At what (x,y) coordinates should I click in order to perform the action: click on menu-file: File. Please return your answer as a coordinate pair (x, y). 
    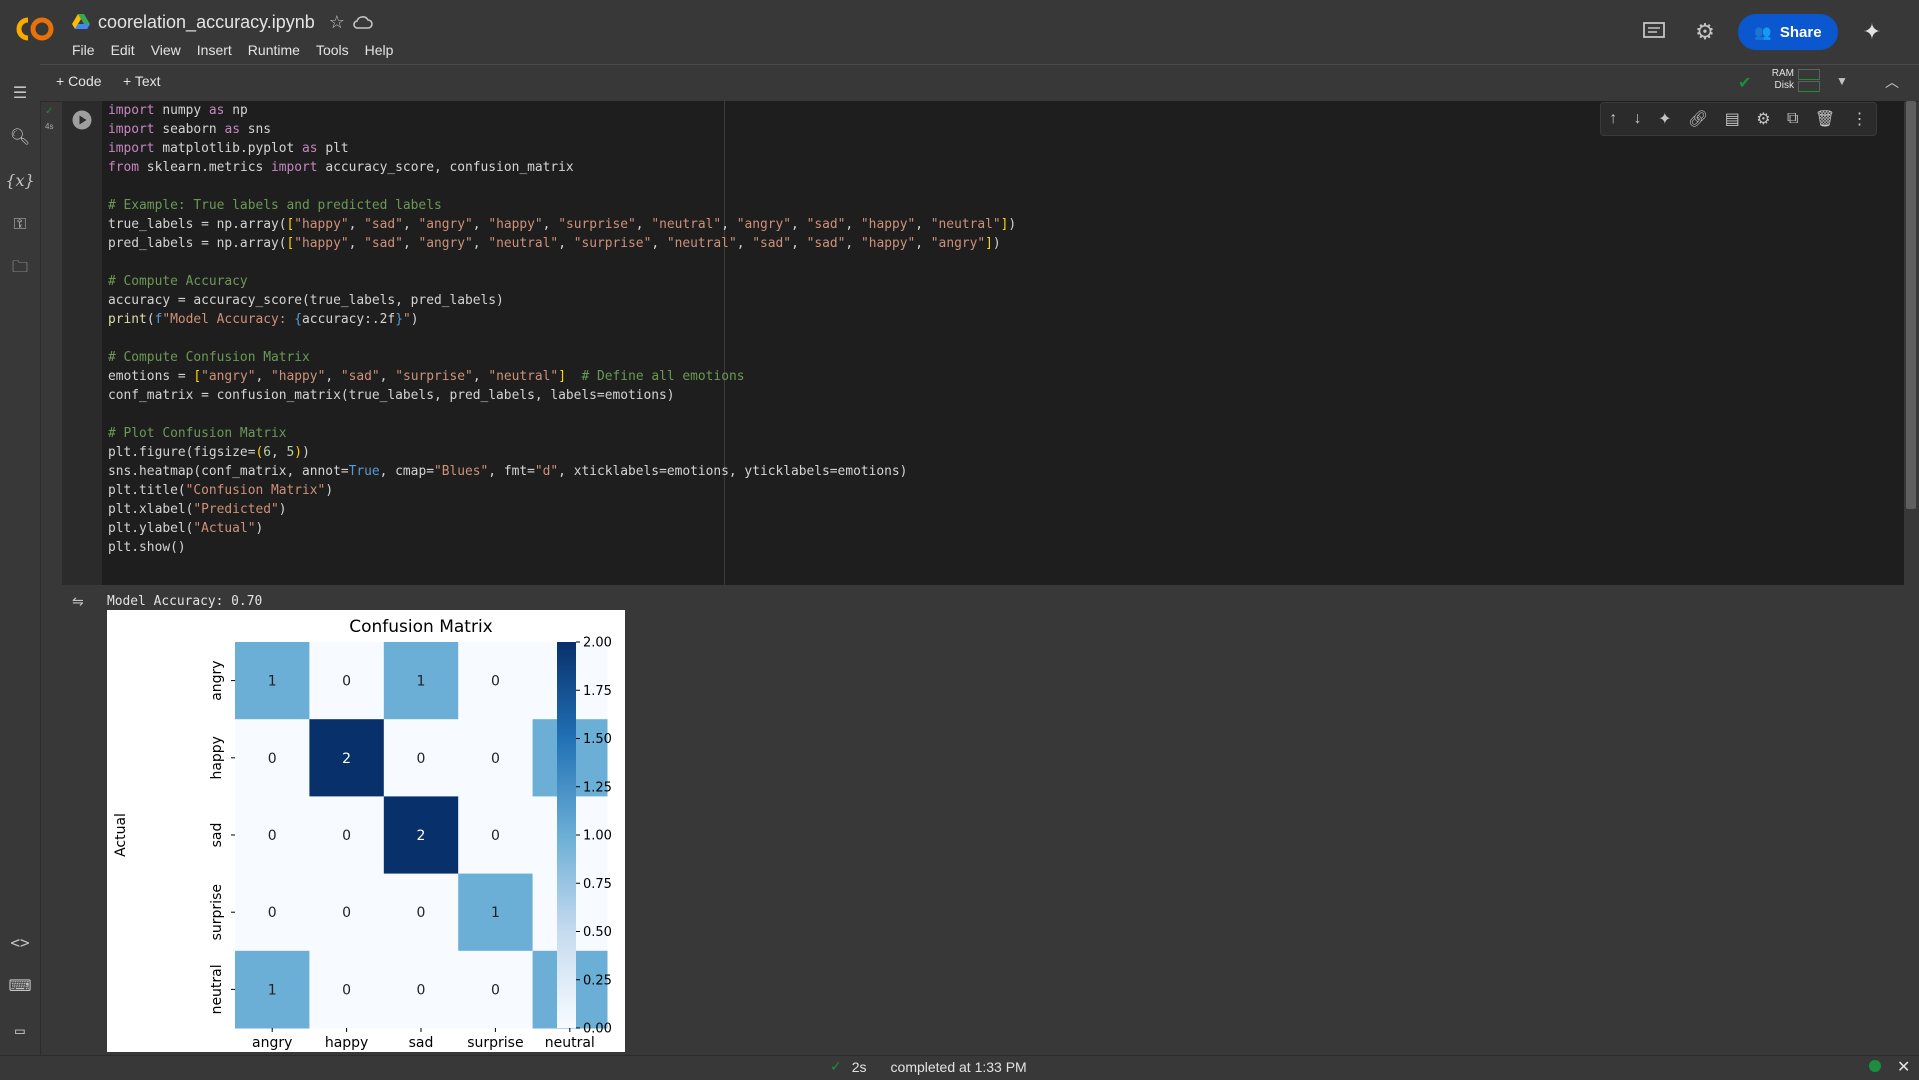
    Looking at the image, I should click on (87, 50).